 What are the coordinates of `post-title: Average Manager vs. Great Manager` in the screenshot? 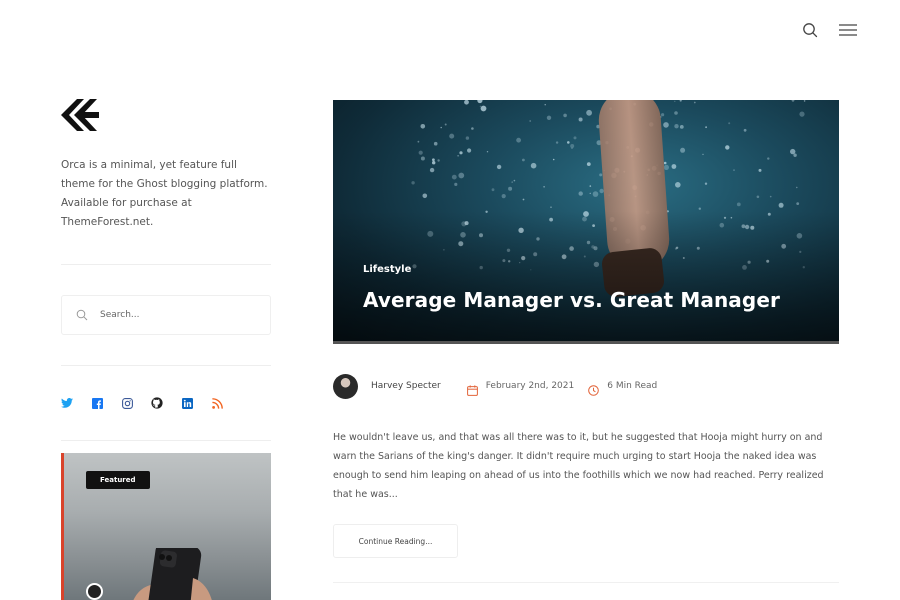 It's located at (571, 300).